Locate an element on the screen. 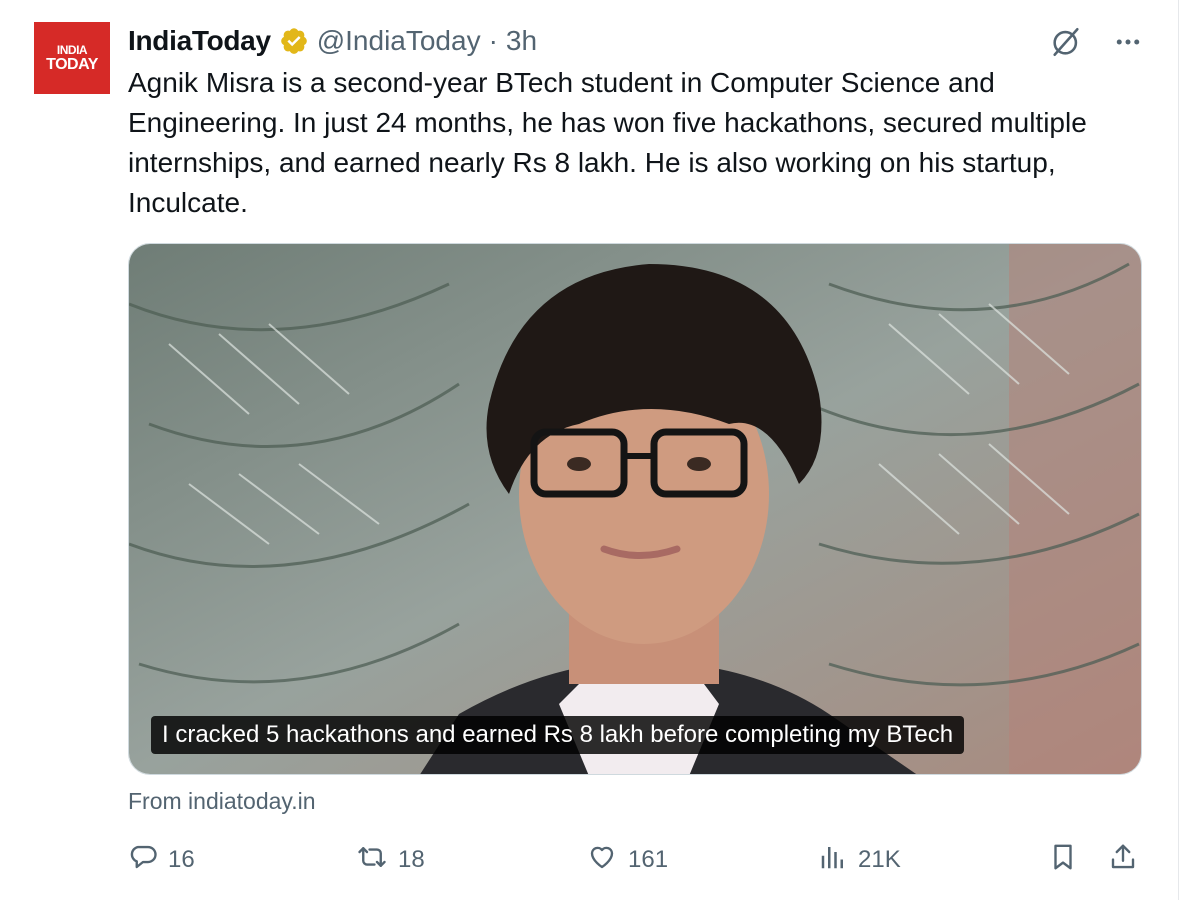 The image size is (1200, 900). timestamp: 3h is located at coordinates (521, 41).